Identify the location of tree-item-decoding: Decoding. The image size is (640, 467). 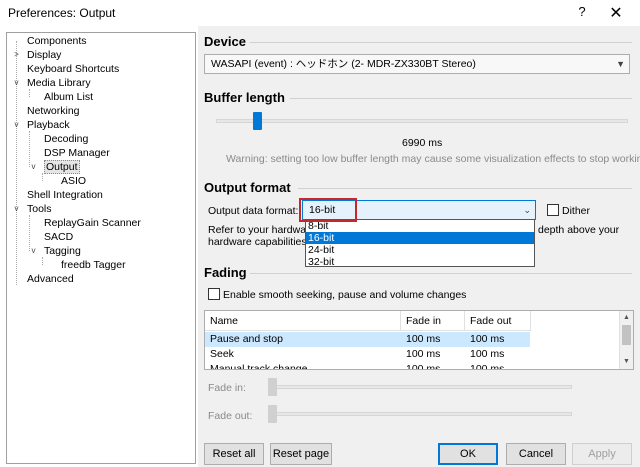
(49, 139).